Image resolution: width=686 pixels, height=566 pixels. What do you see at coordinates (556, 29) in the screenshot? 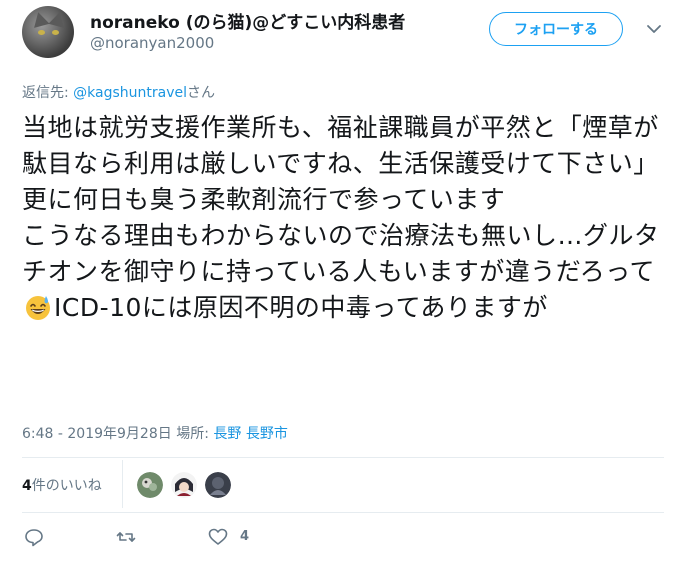
I see `follow-button: フォローする` at bounding box center [556, 29].